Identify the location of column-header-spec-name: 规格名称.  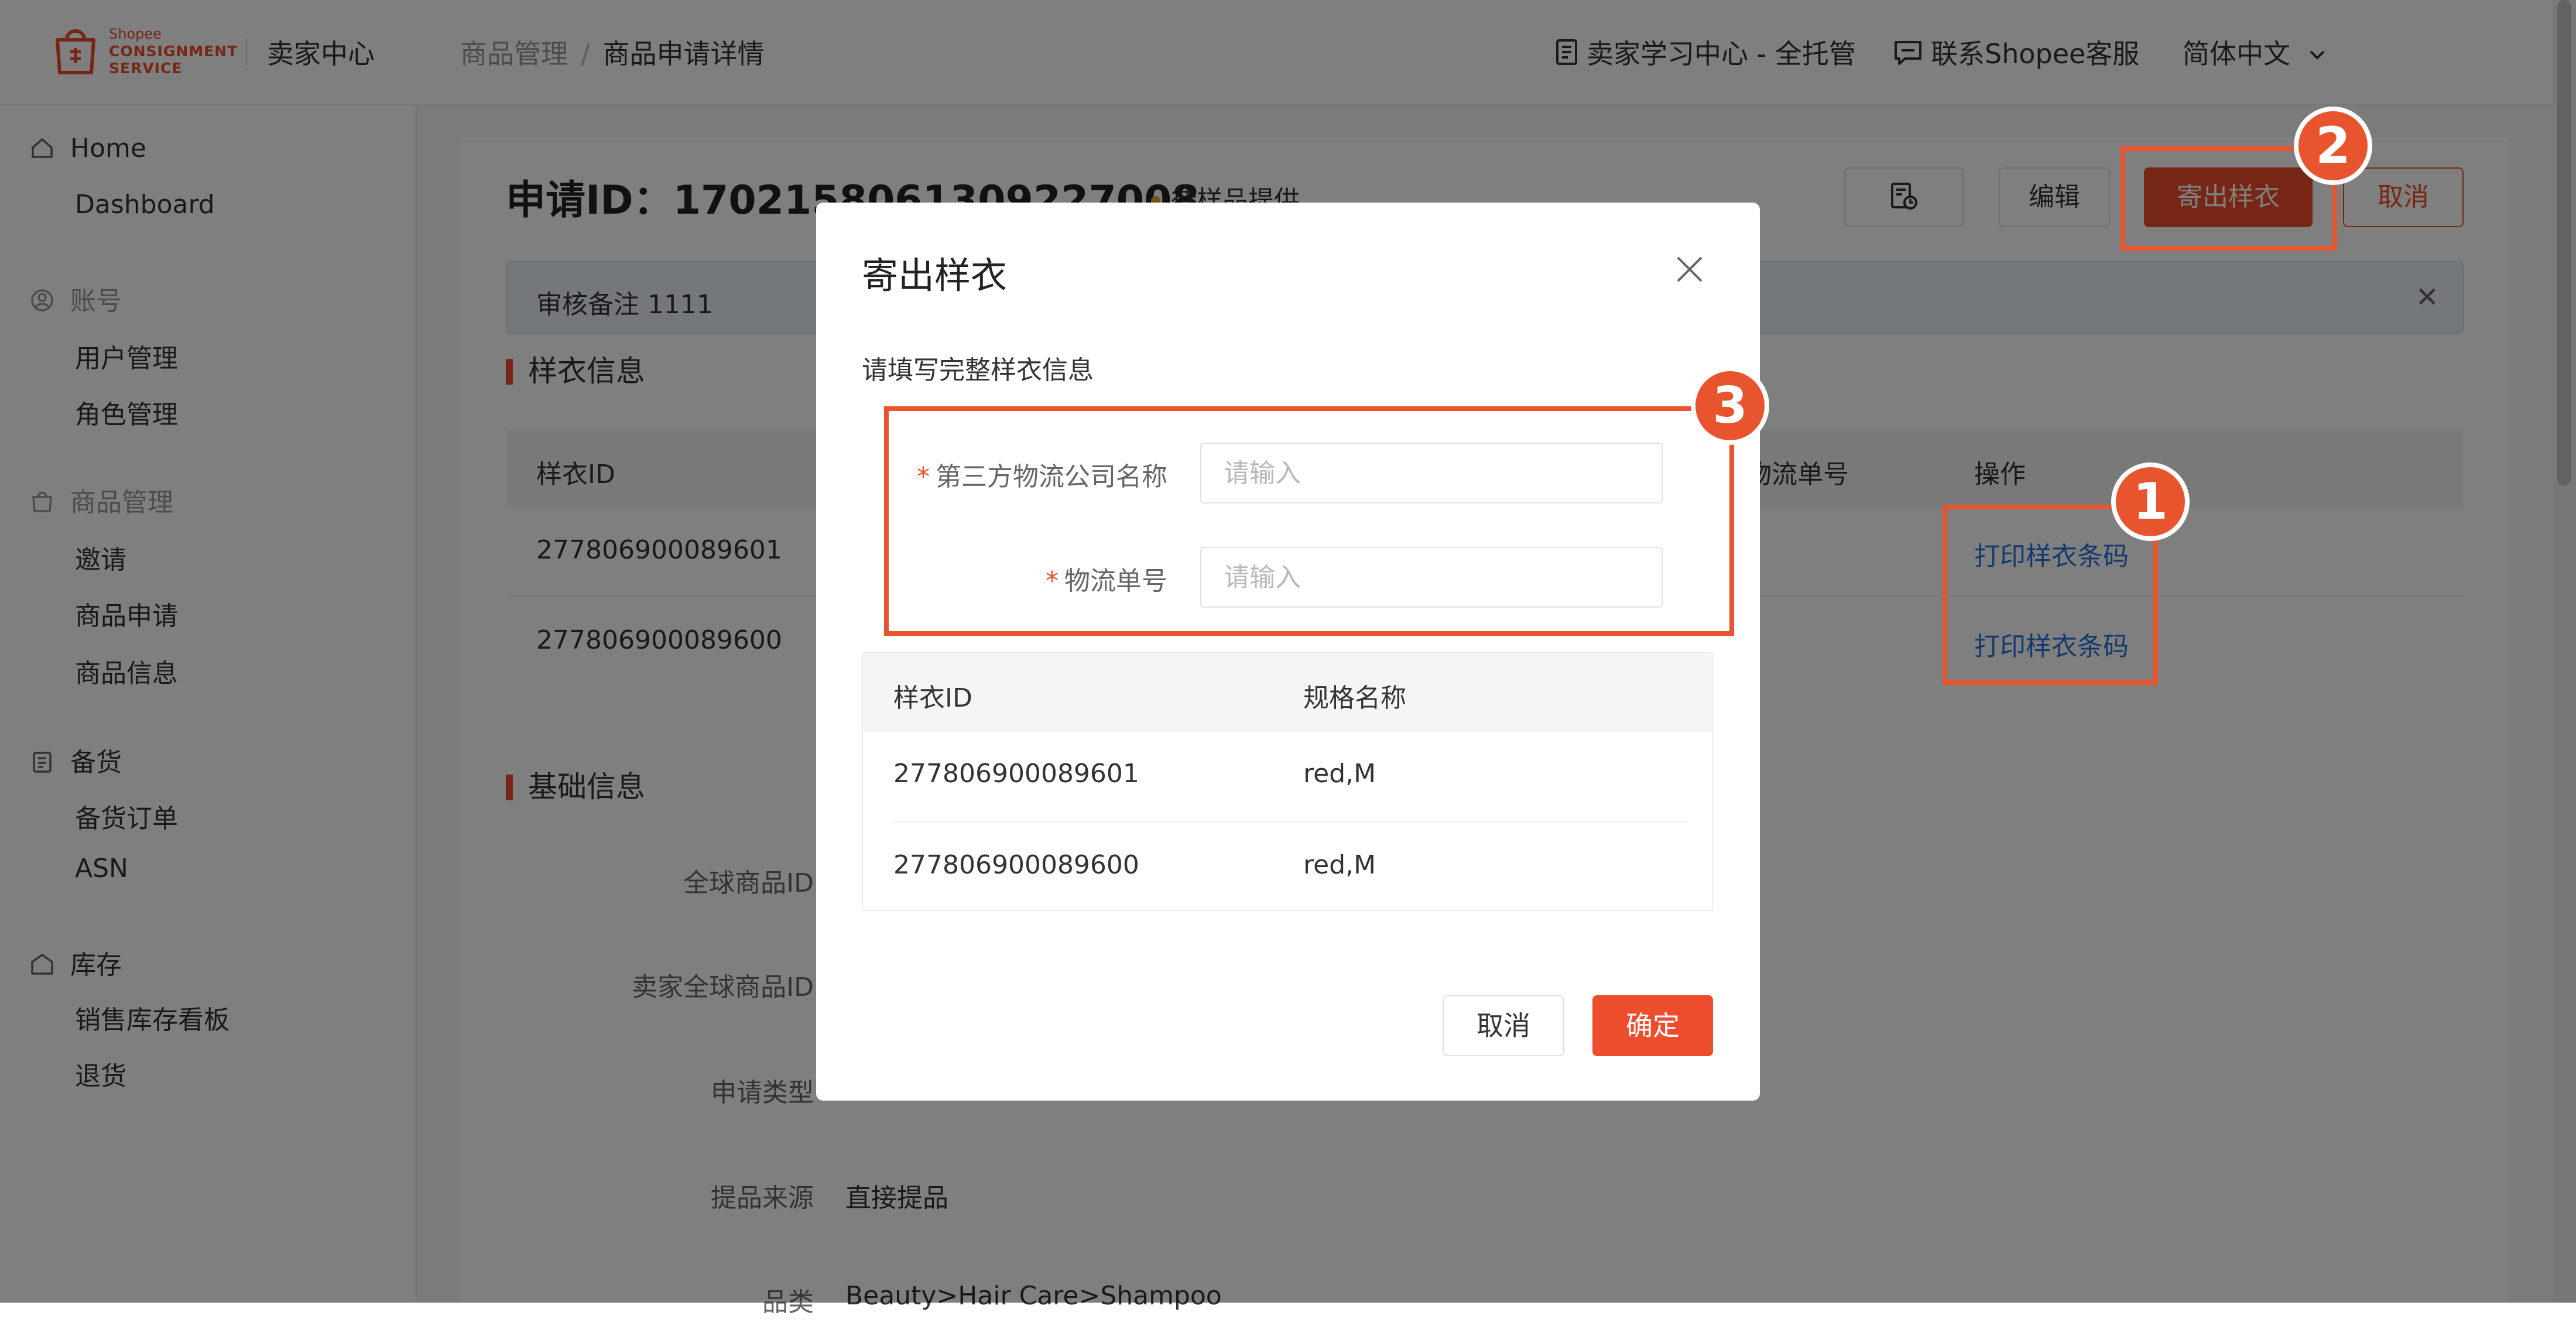
(1354, 698).